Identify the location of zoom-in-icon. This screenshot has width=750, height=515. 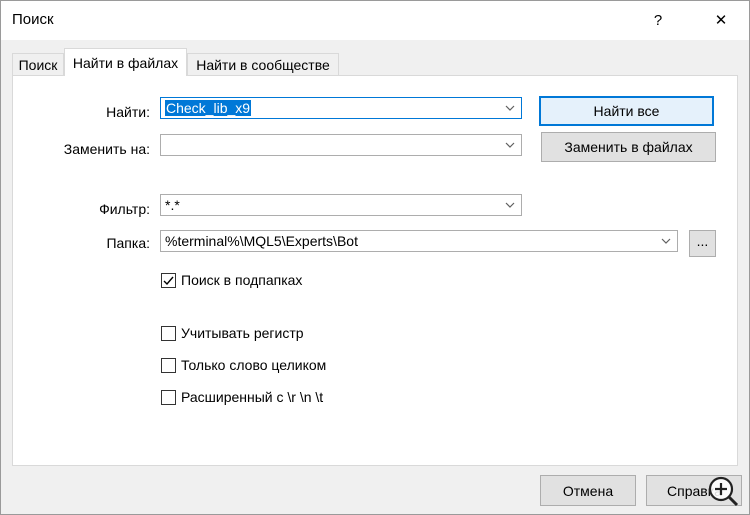
(723, 491).